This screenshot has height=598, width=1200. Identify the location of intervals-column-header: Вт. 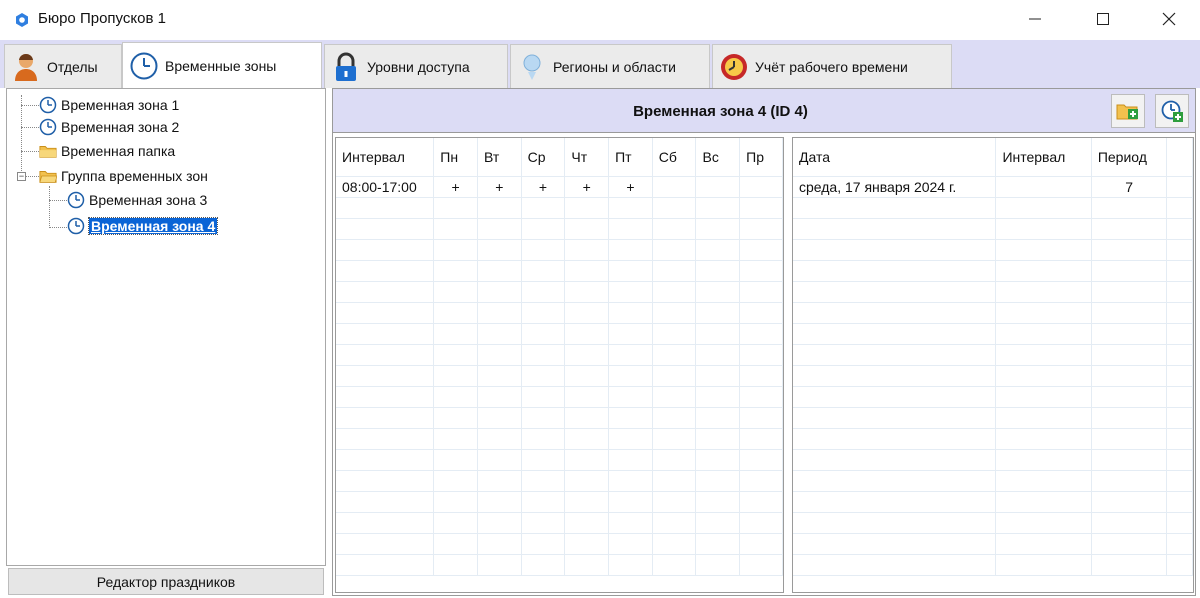
(499, 157).